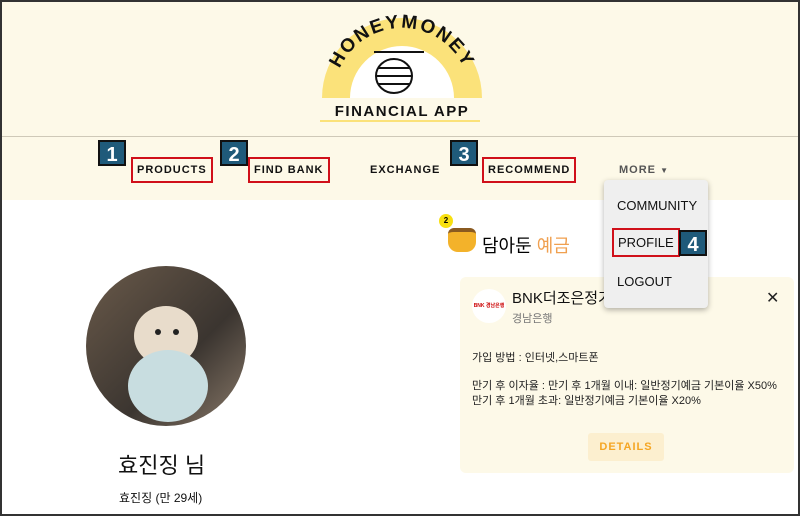 This screenshot has height=516, width=800. I want to click on saved-title: 담아둔 예금, so click(526, 245).